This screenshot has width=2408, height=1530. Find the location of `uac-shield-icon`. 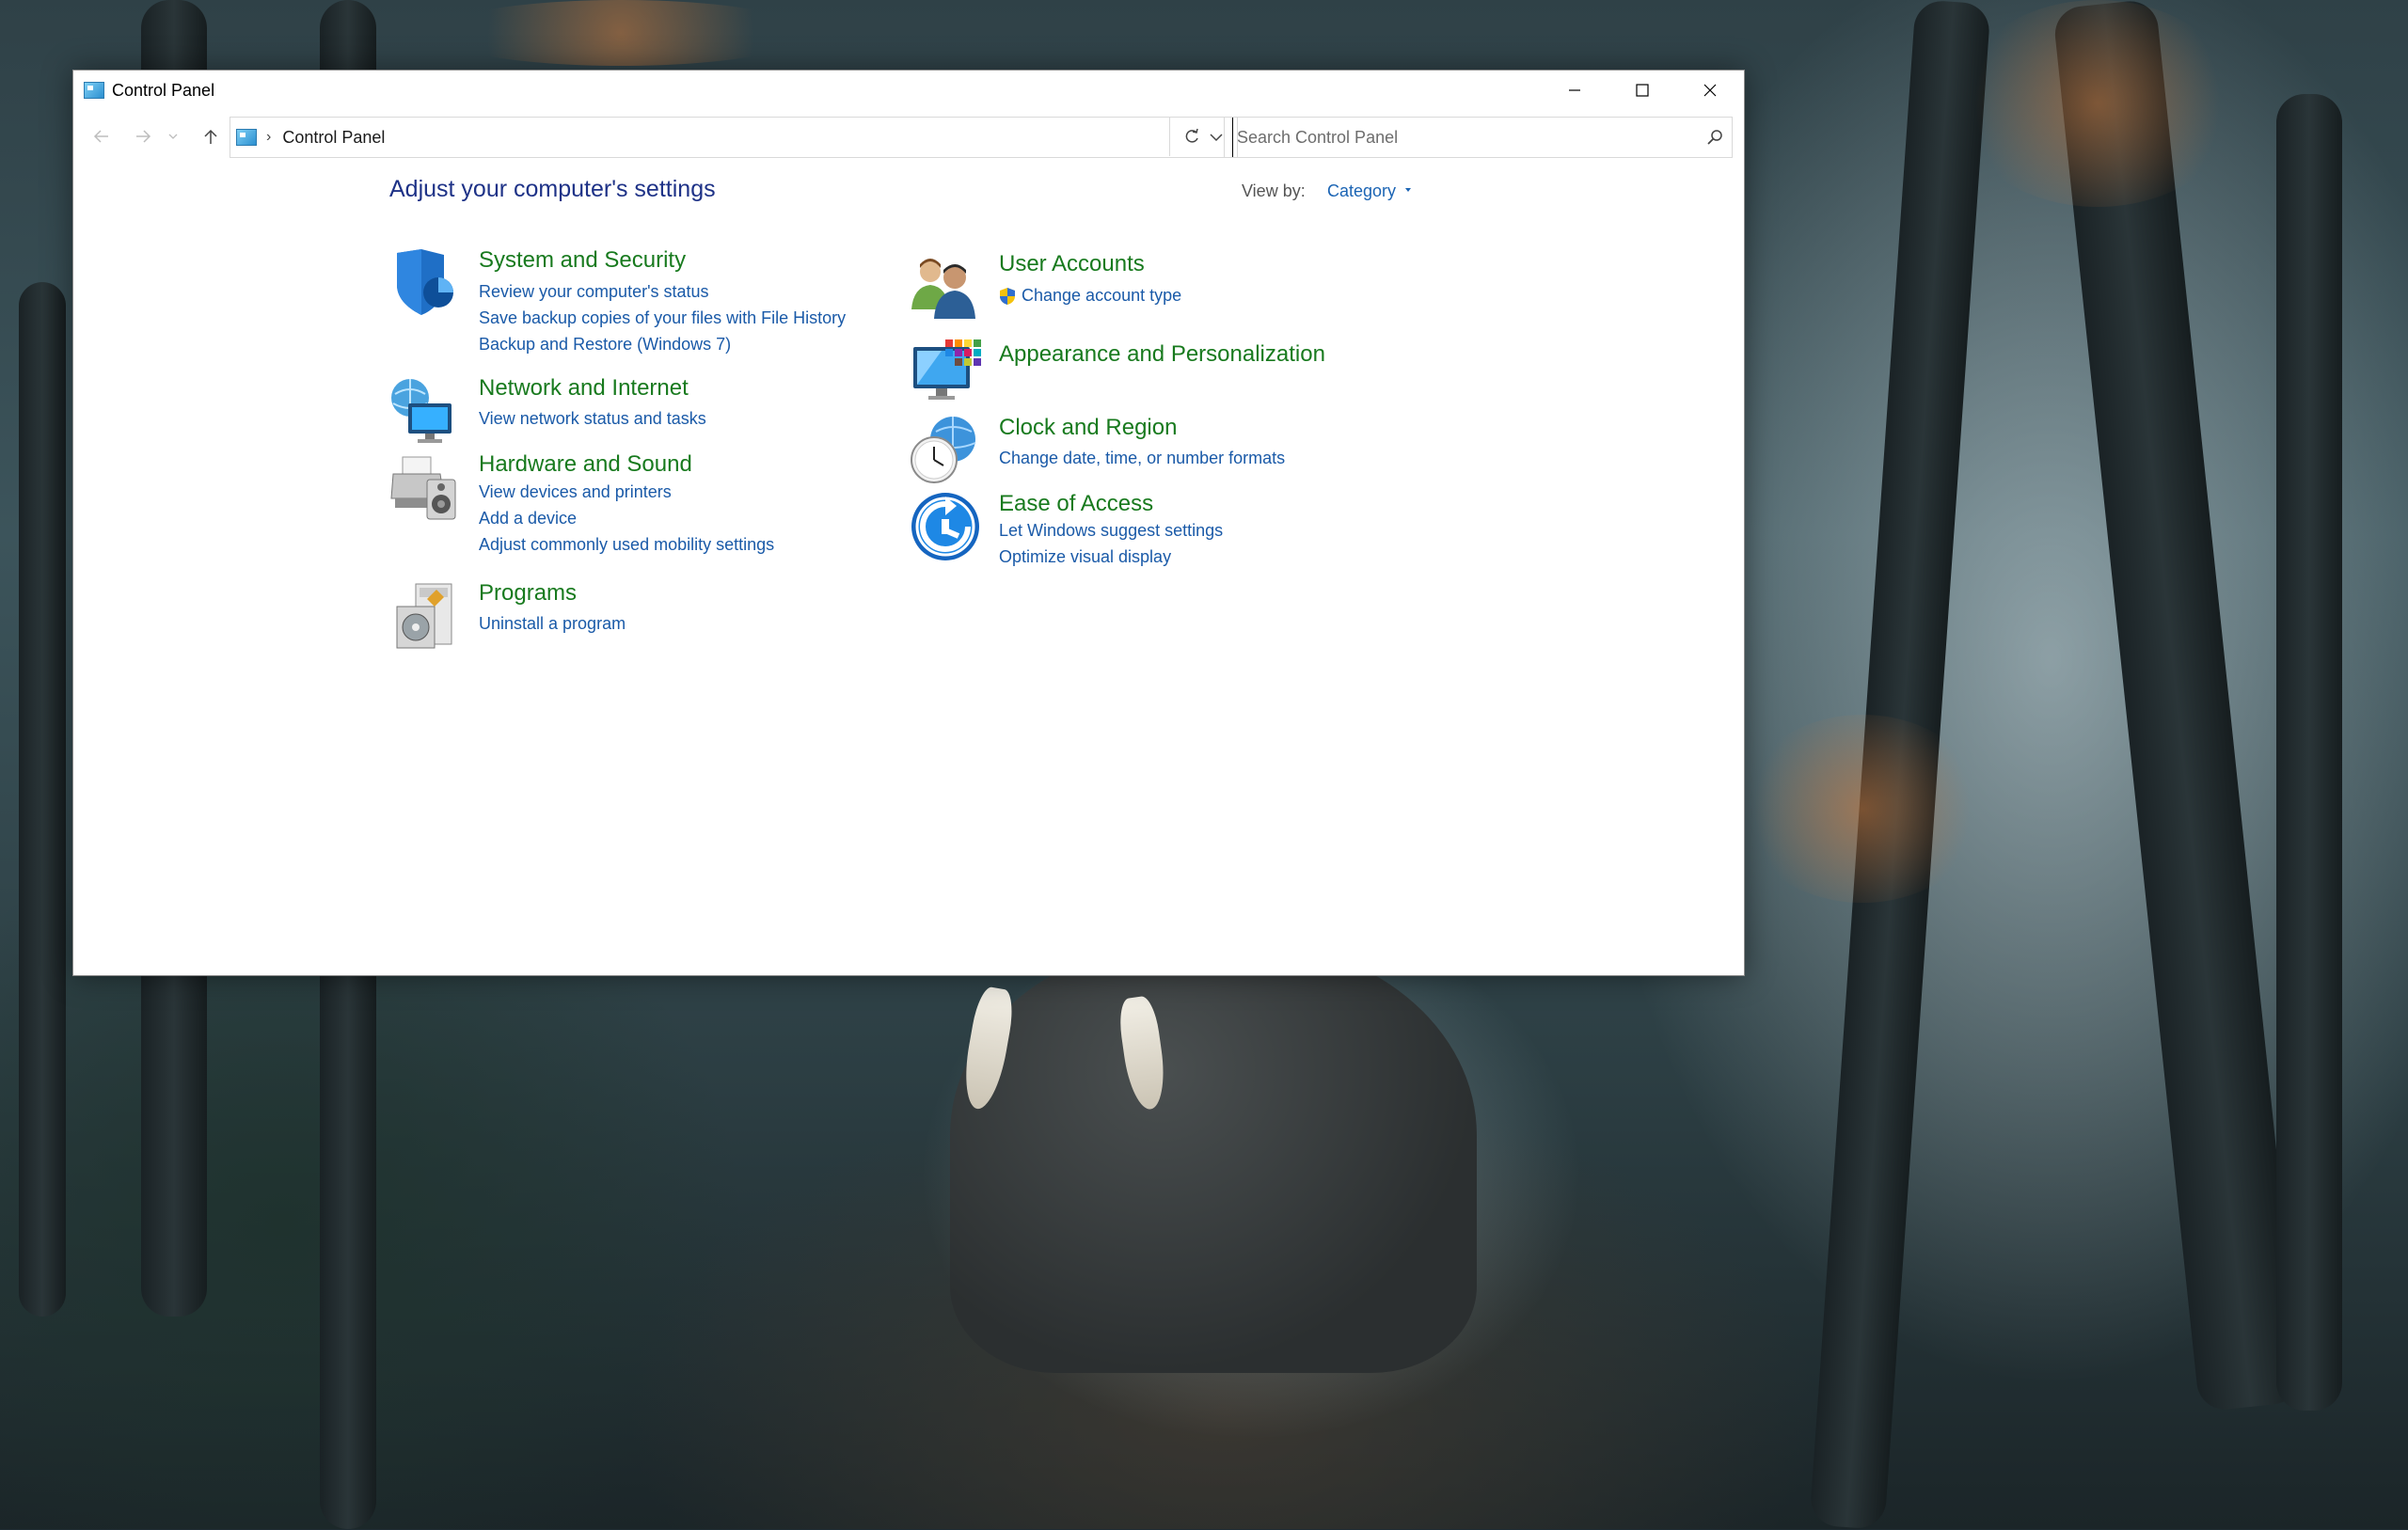

uac-shield-icon is located at coordinates (1007, 296).